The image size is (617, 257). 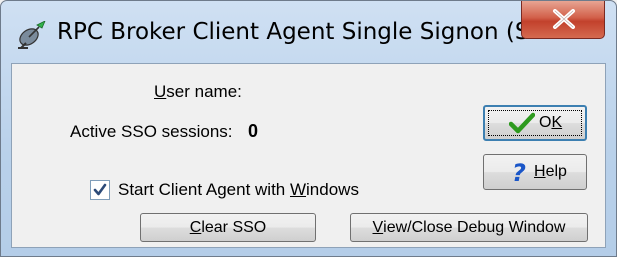 I want to click on help-button-label: ? Help, so click(x=538, y=172).